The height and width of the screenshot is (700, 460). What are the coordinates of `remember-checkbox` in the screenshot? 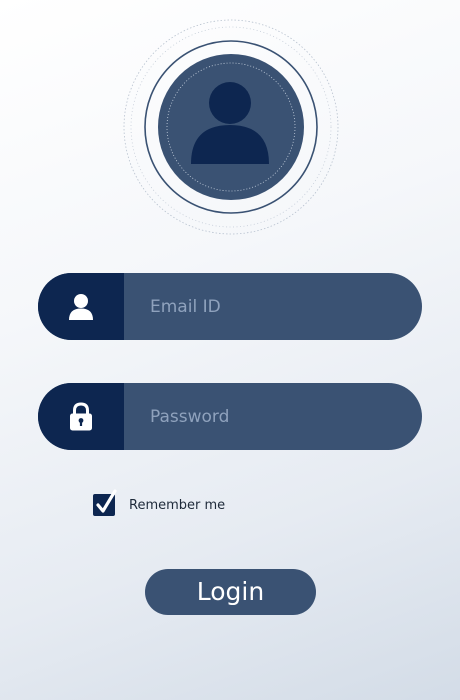 It's located at (105, 502).